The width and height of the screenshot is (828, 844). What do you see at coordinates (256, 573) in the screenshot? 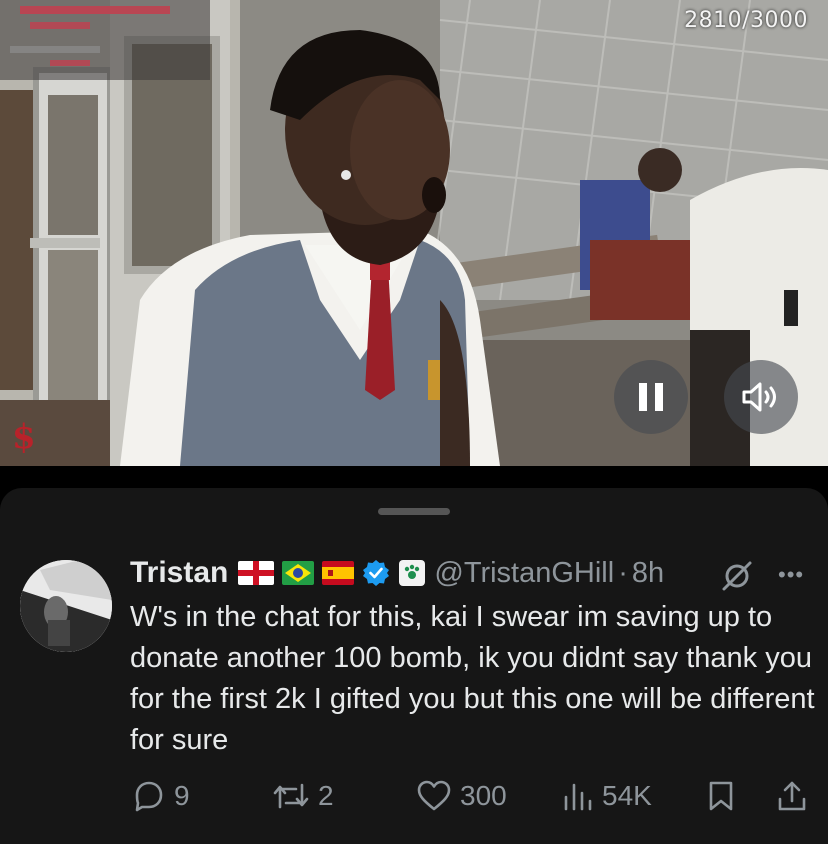
I see `england-flag-icon` at bounding box center [256, 573].